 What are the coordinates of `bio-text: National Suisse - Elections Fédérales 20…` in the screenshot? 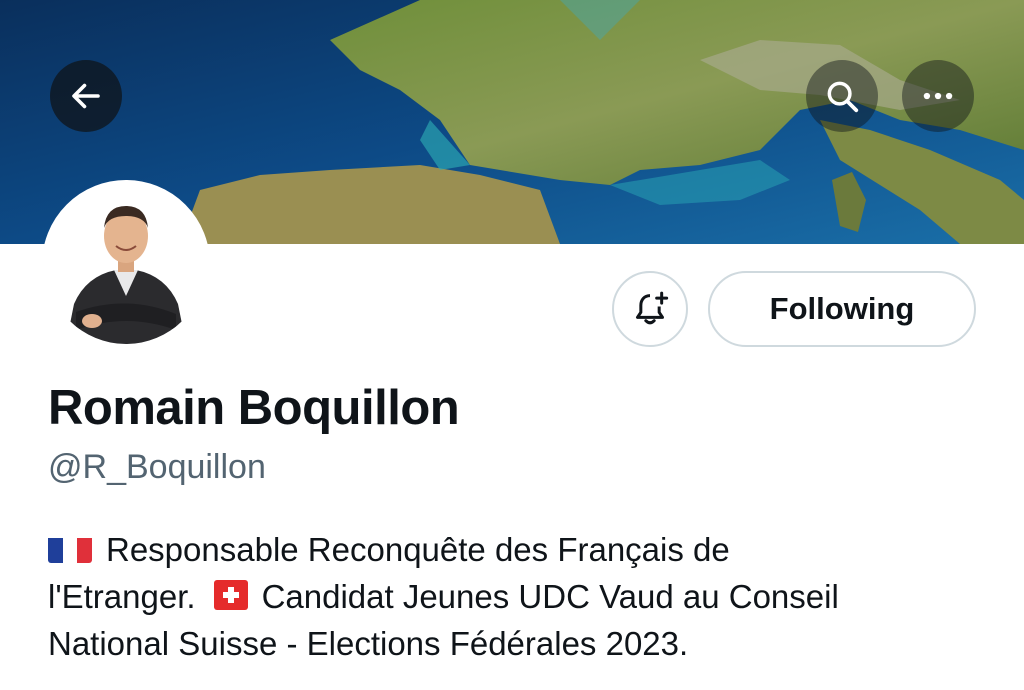 It's located at (368, 643).